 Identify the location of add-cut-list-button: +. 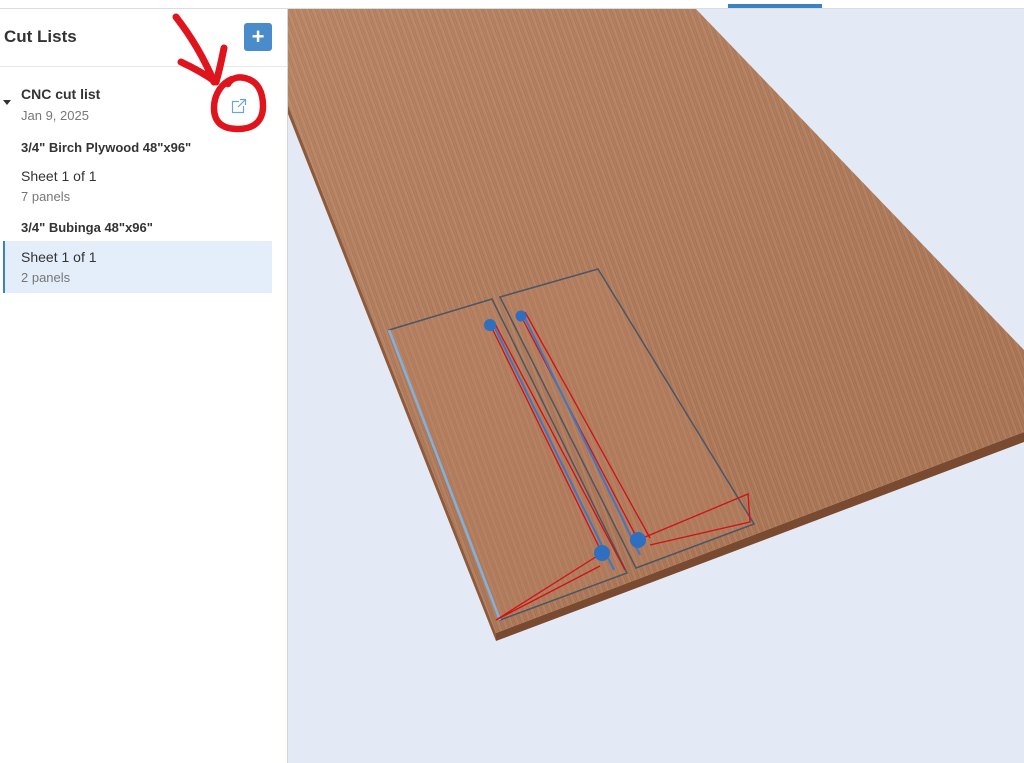
(258, 37).